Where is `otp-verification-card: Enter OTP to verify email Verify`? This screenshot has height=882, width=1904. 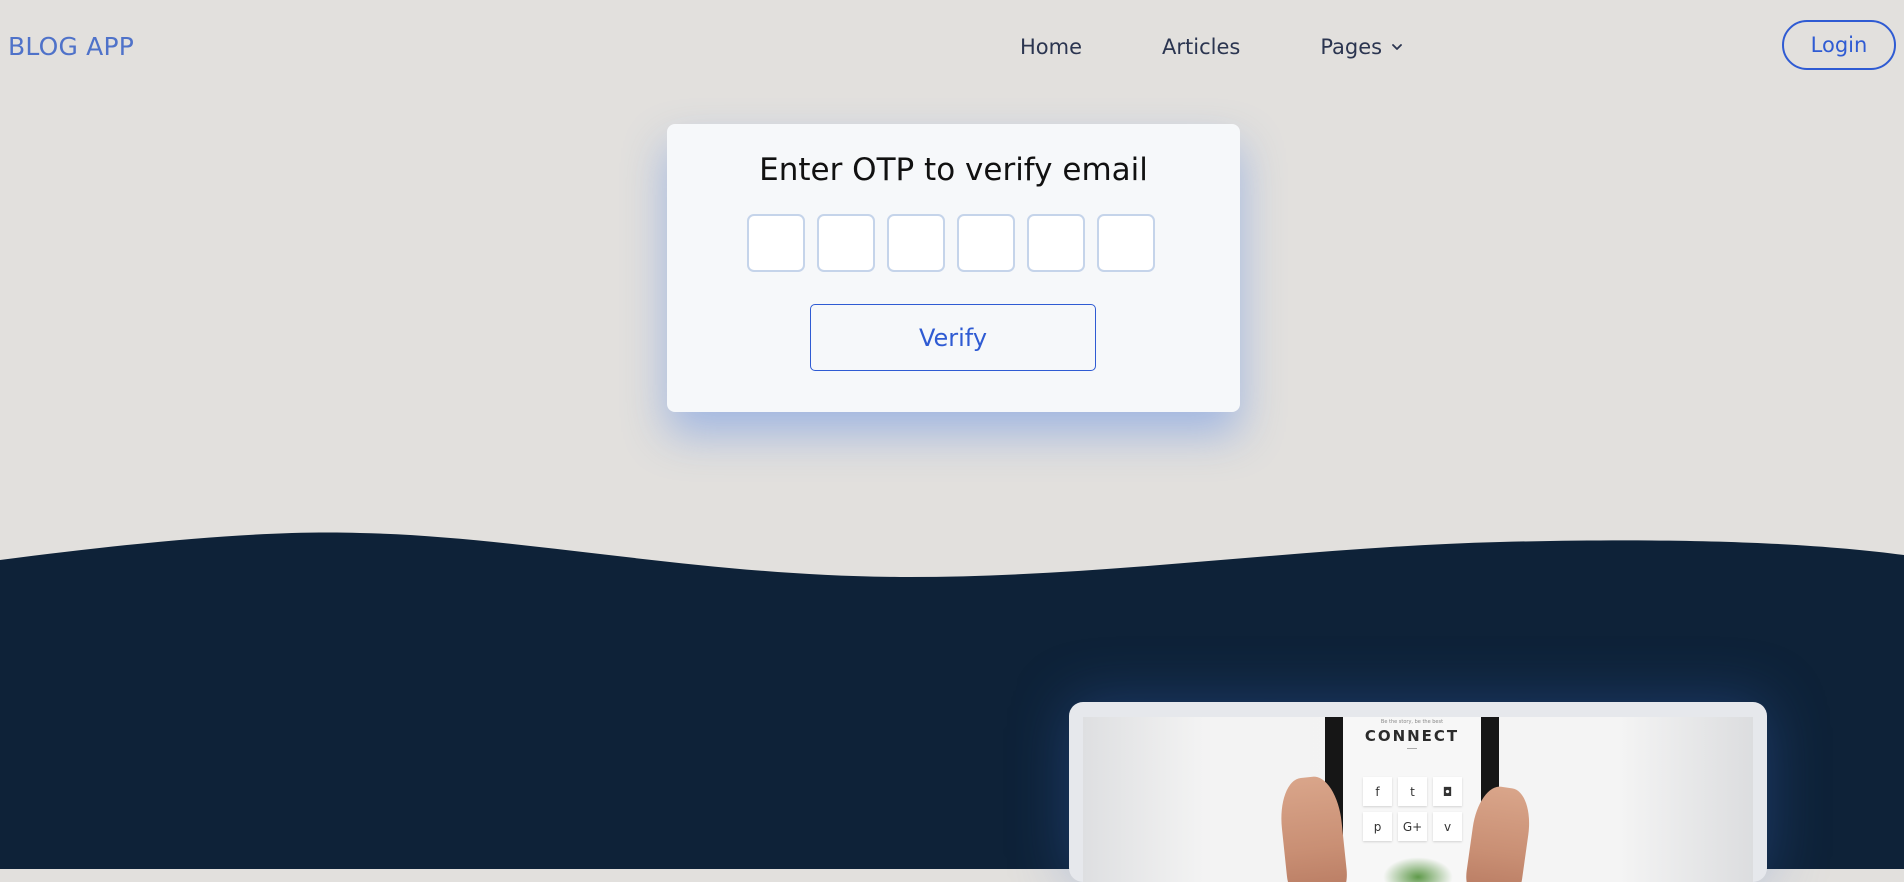 otp-verification-card: Enter OTP to verify email Verify is located at coordinates (953, 268).